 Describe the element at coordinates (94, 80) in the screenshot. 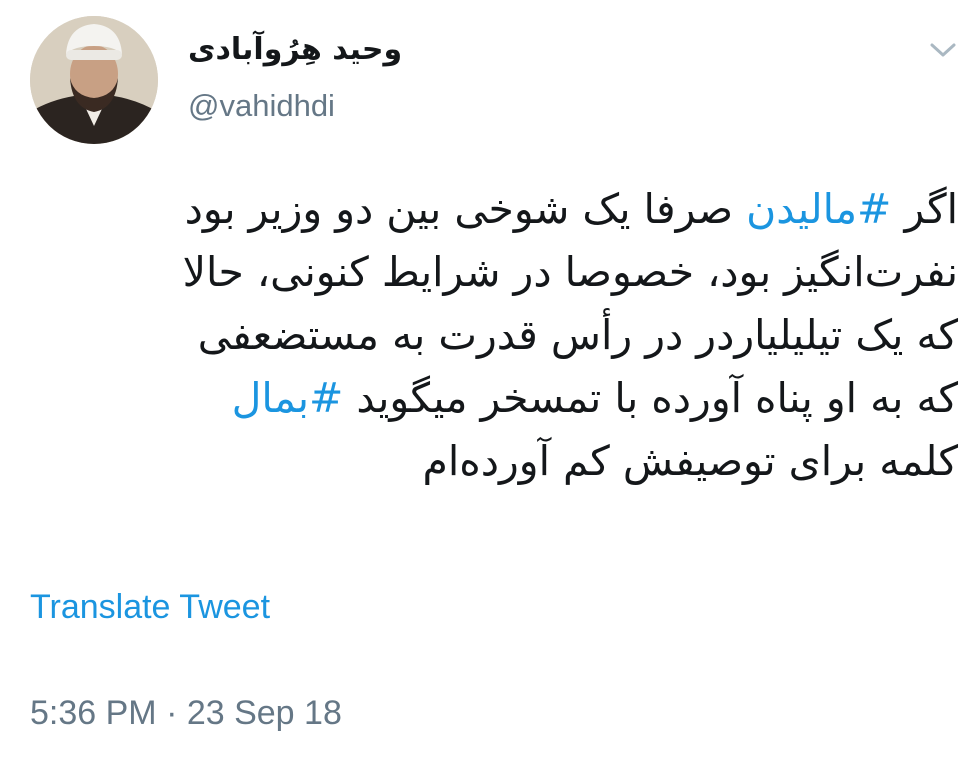

I see `author-avatar` at that location.